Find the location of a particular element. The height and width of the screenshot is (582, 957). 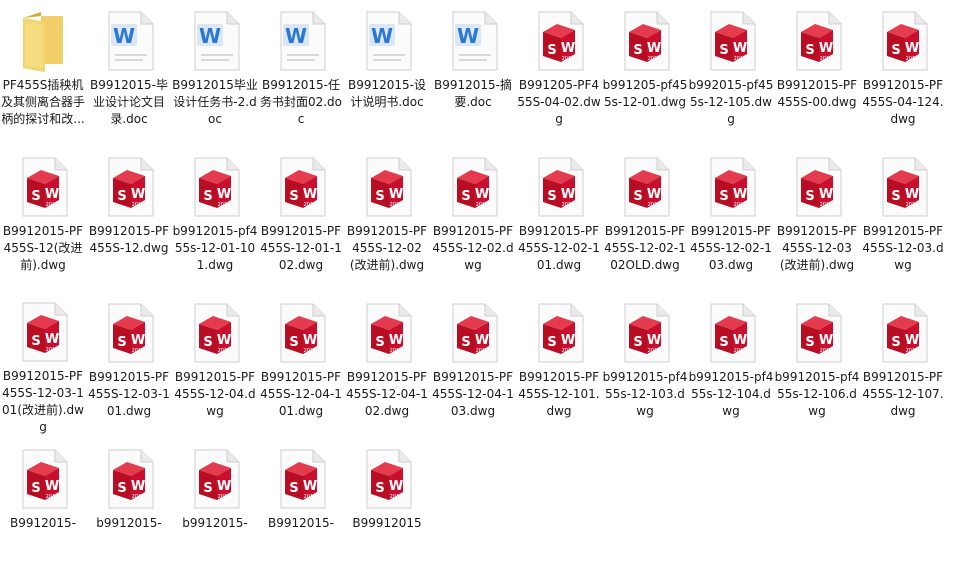

file-item: S W 2016 B99912015 is located at coordinates (387, 512).